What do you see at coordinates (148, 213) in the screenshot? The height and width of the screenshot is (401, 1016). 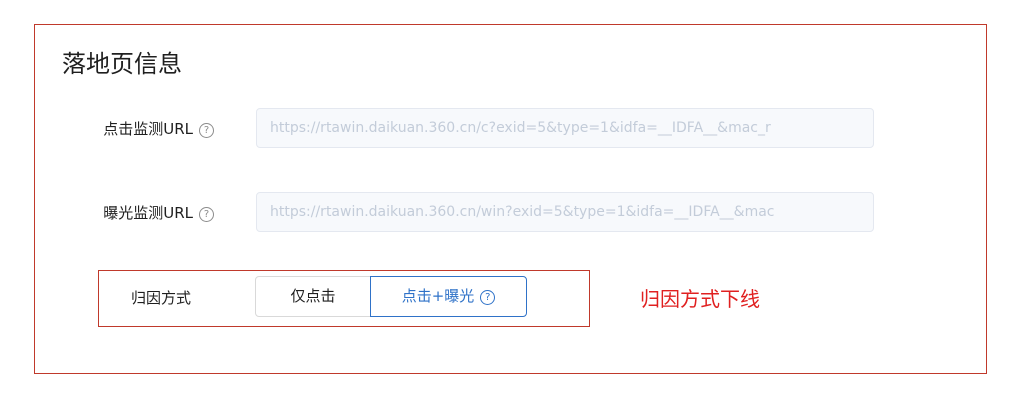 I see `impression-url-label: 曝光监测URL` at bounding box center [148, 213].